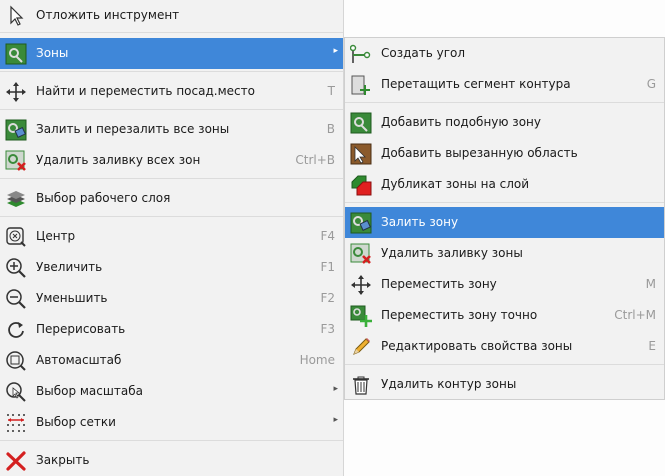 This screenshot has width=665, height=476. What do you see at coordinates (361, 385) in the screenshot?
I see `trash-icon` at bounding box center [361, 385].